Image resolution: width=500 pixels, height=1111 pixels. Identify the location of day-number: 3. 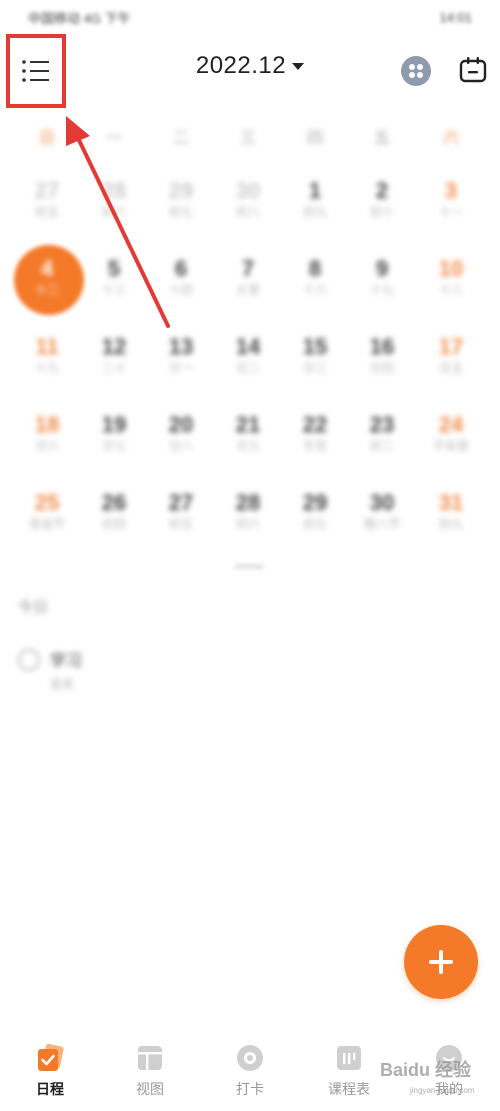
(451, 190).